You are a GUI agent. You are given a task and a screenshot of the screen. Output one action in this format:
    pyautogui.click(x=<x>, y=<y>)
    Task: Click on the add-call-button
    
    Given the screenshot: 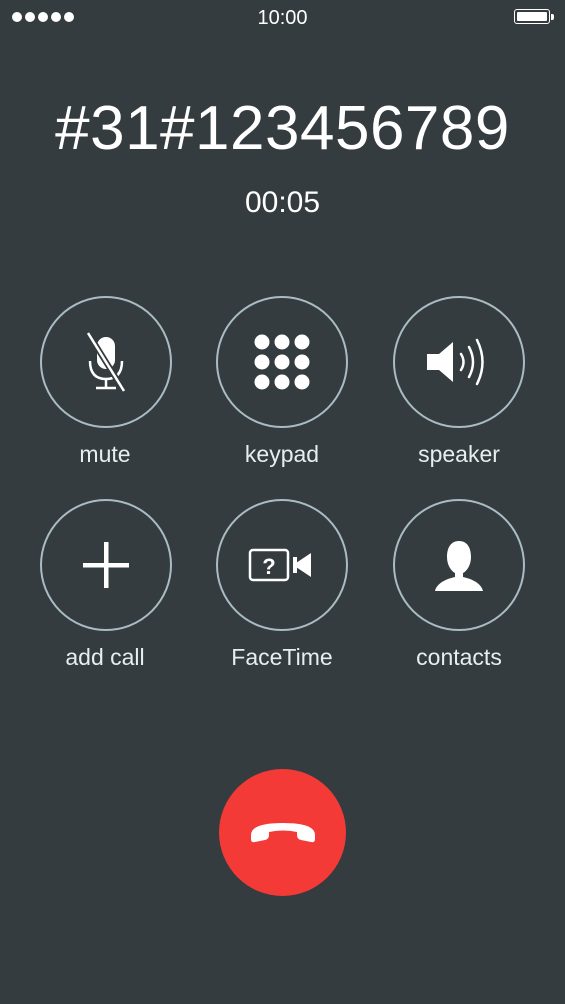 What is the action you would take?
    pyautogui.click(x=106, y=565)
    